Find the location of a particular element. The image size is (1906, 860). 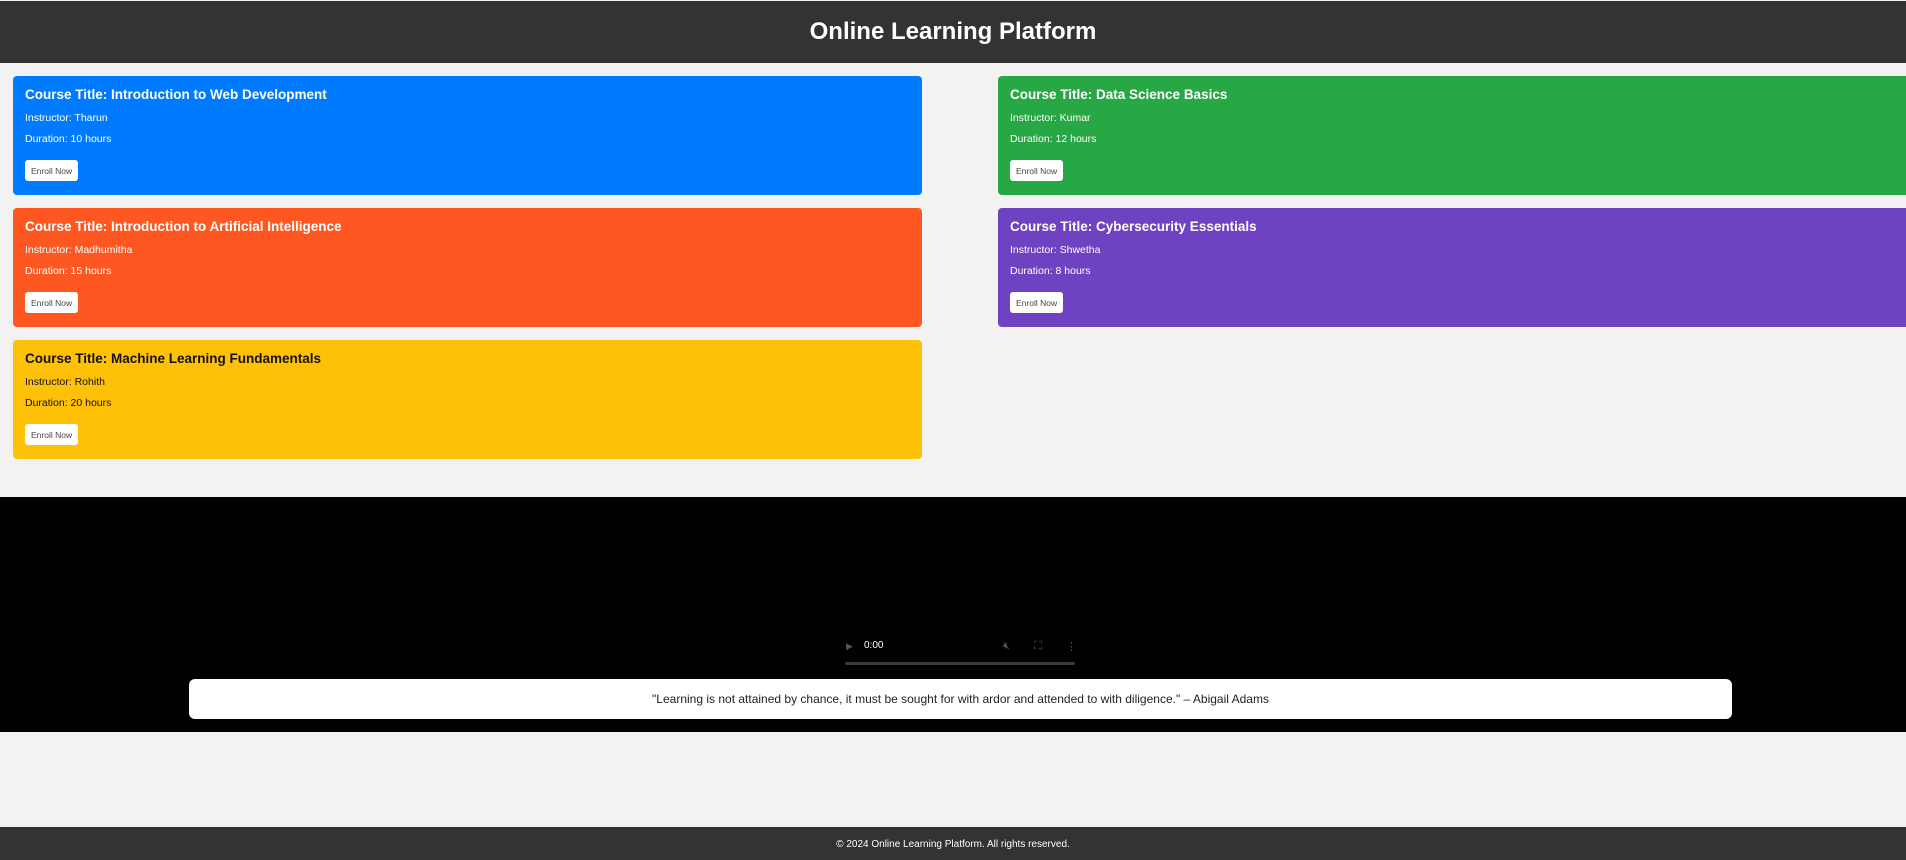

course-instructor: Instructor: Rohith is located at coordinates (65, 382).